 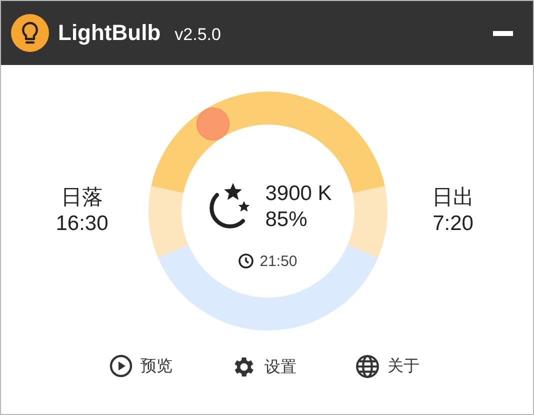 I want to click on app-version: v2.5.0, so click(x=197, y=34).